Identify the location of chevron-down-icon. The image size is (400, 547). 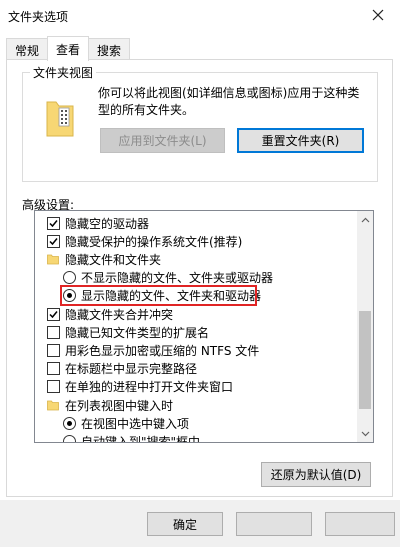
(365, 433).